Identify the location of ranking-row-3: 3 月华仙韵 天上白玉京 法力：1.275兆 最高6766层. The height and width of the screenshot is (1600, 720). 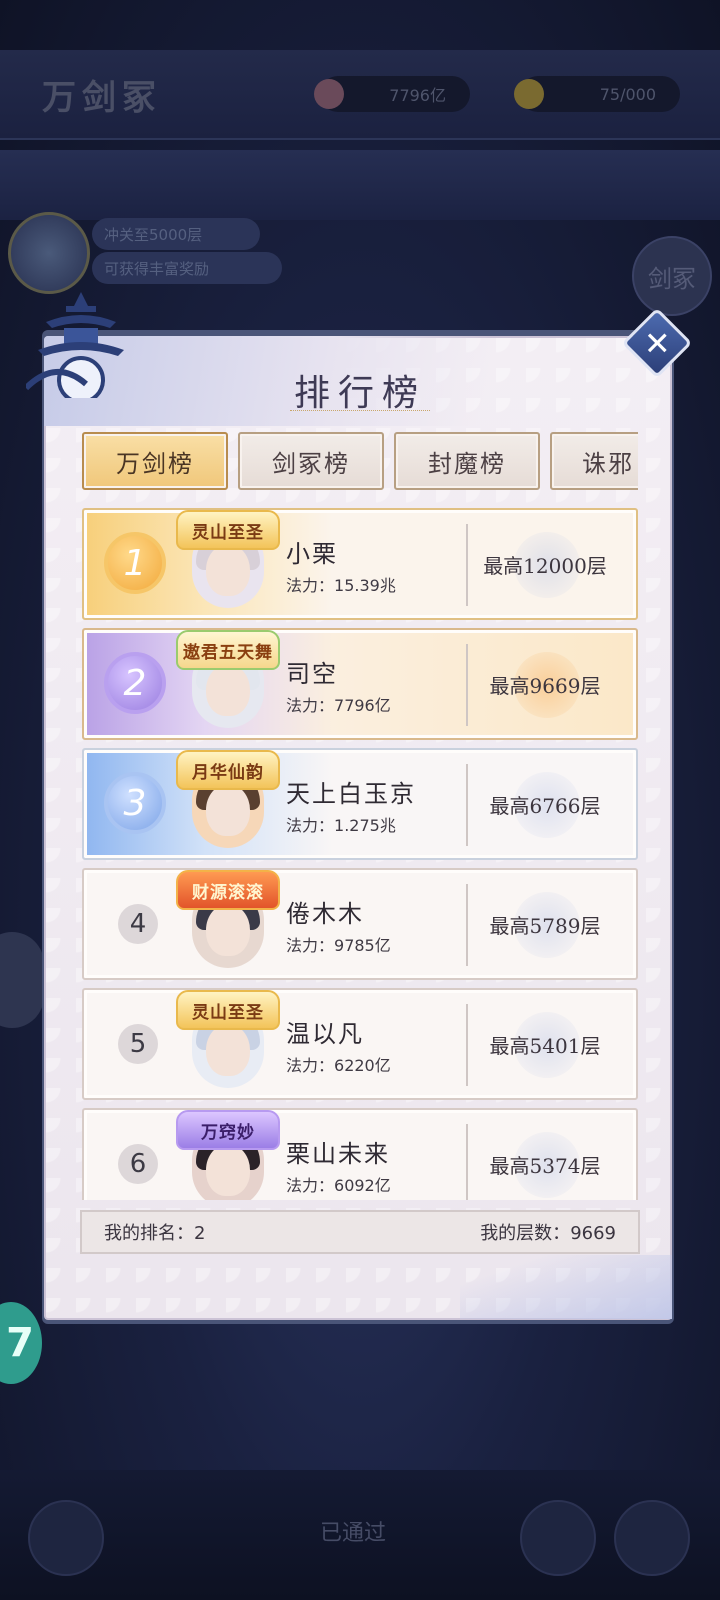
(360, 804).